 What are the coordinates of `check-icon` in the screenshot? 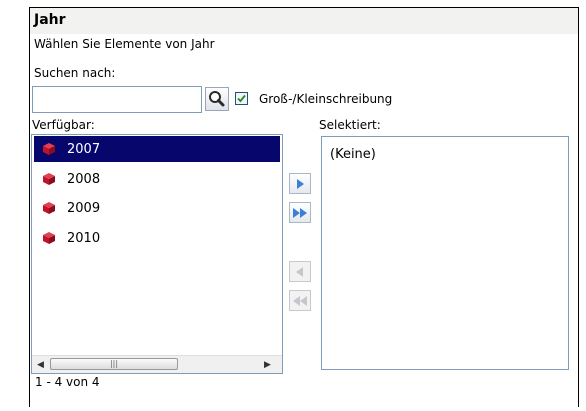 It's located at (241, 98).